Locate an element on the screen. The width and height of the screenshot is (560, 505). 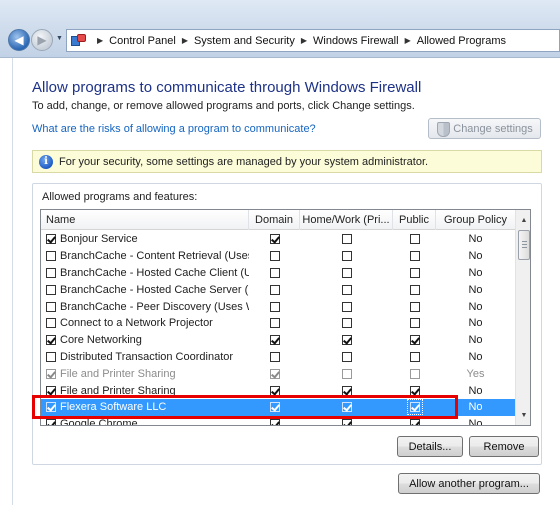
table-row: File and Printer Sharing Yes is located at coordinates (278, 373).